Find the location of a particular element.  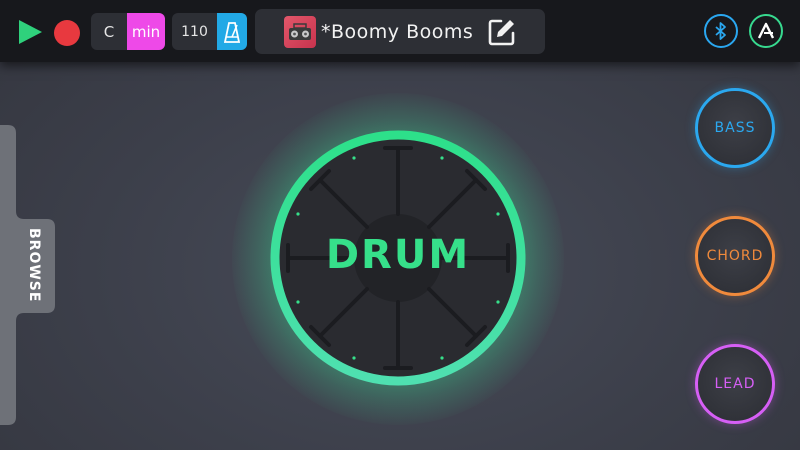

key-selector: C min is located at coordinates (128, 31).